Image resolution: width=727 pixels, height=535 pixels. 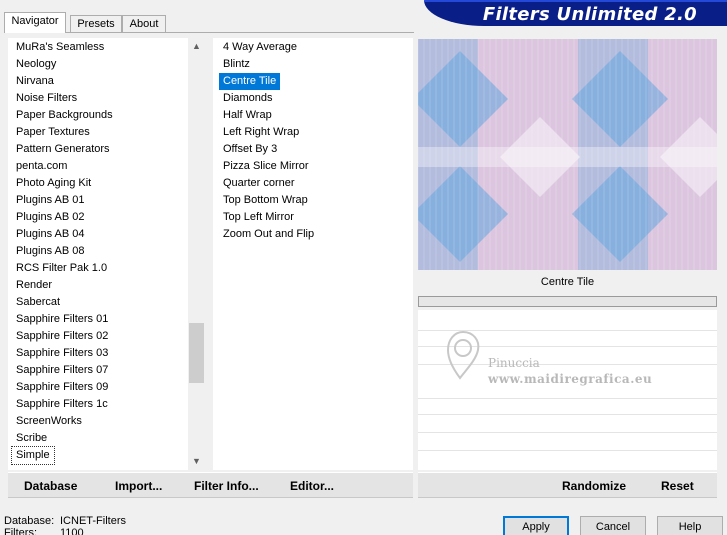 I want to click on apply-button: Apply, so click(x=536, y=525).